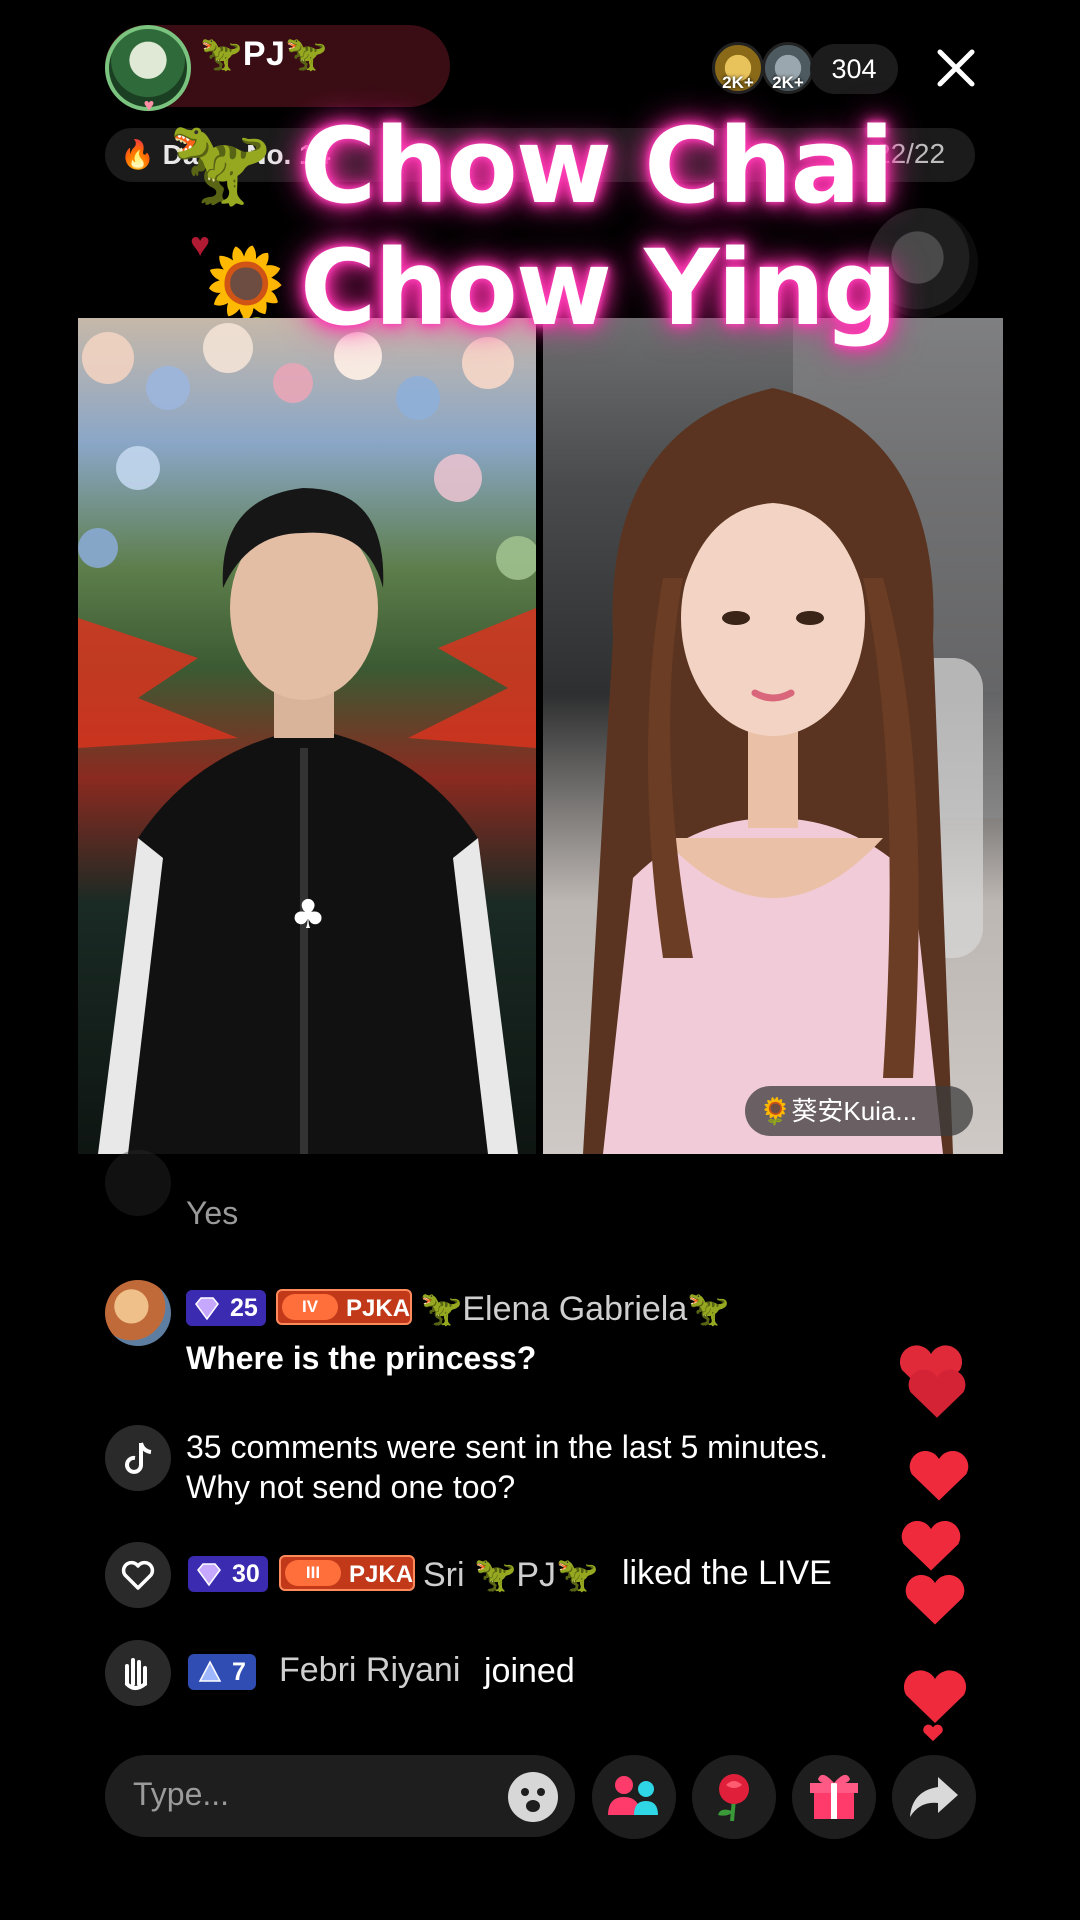 The height and width of the screenshot is (1920, 1080). I want to click on emoji-button, so click(533, 1797).